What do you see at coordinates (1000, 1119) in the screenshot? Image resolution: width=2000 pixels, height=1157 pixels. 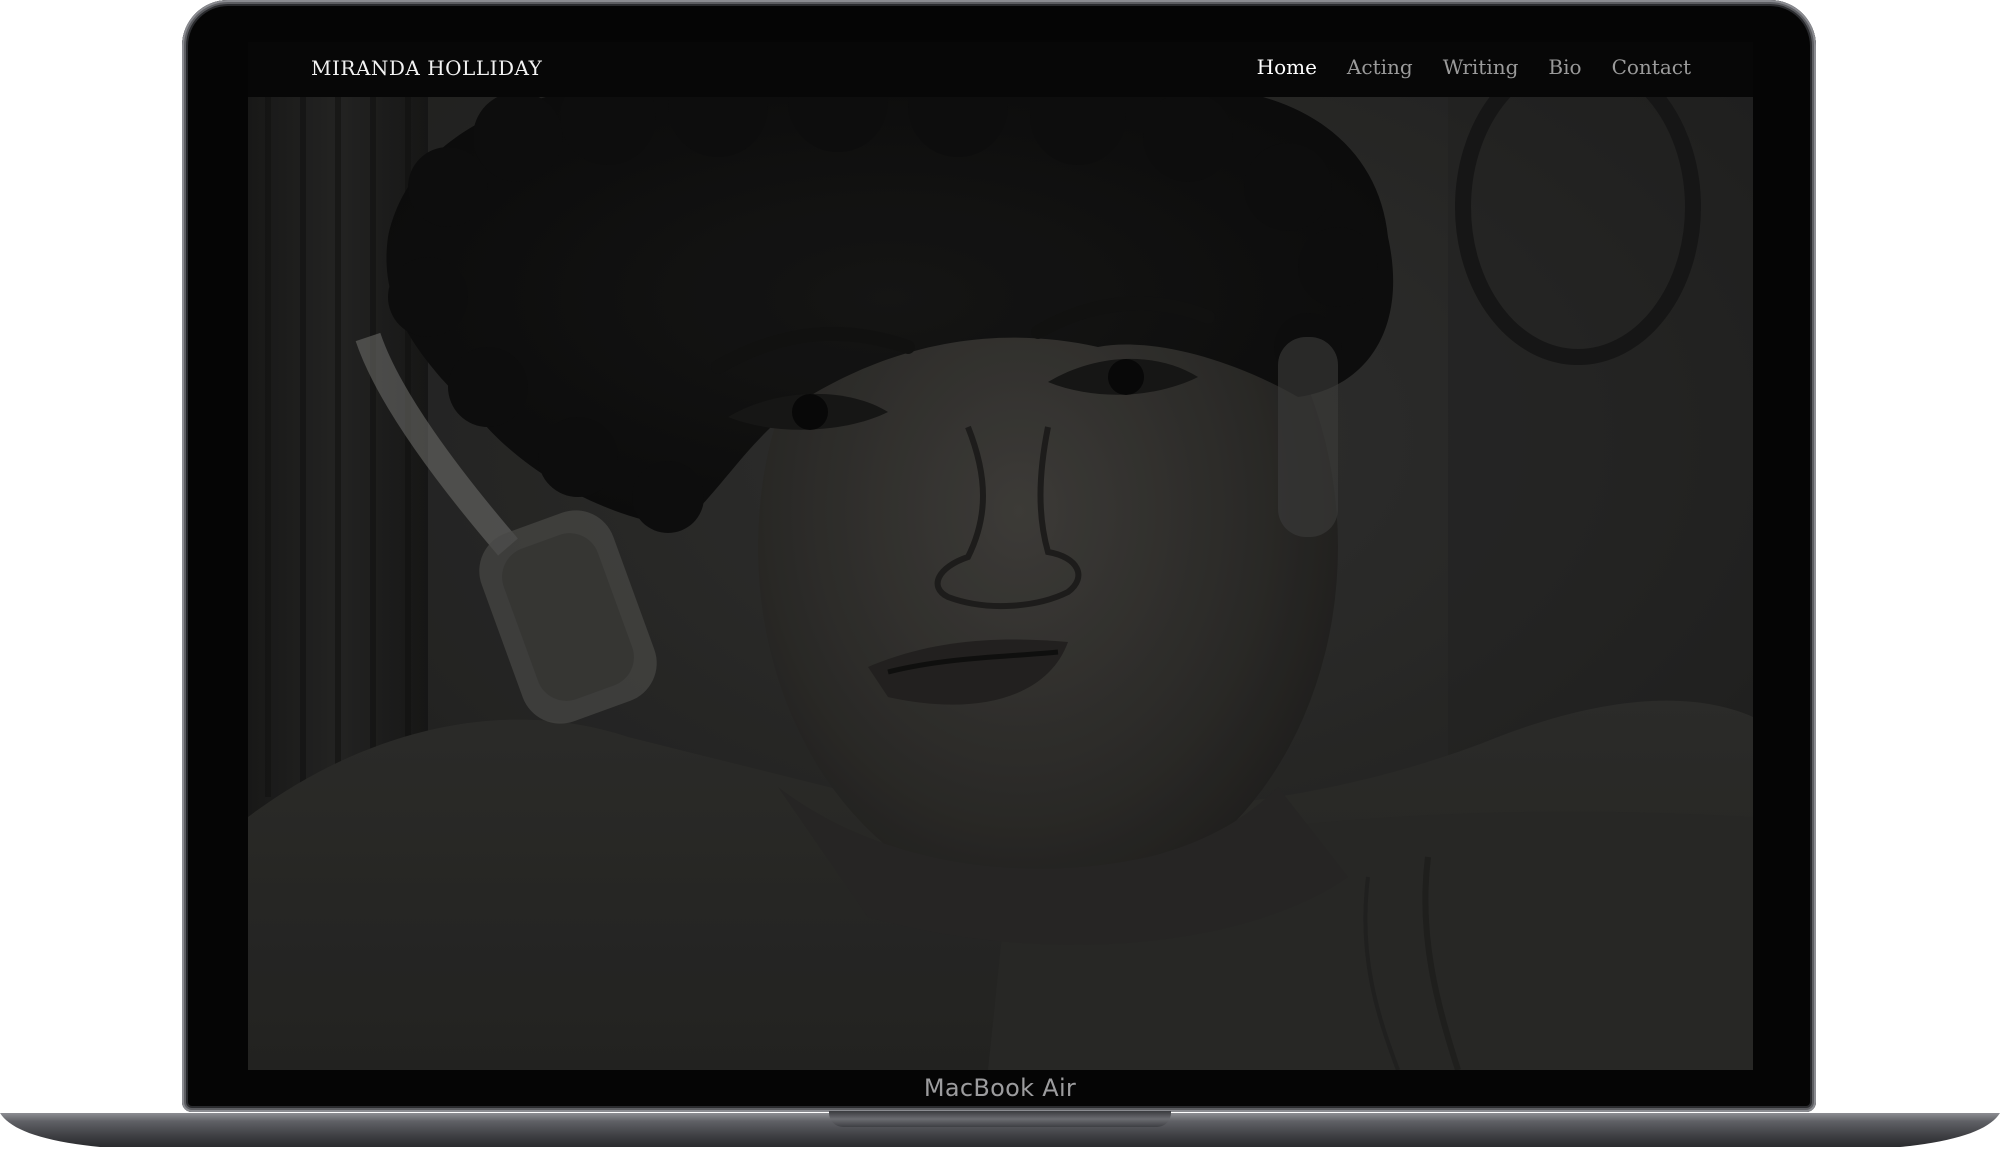 I see `laptop-hinge-notch` at bounding box center [1000, 1119].